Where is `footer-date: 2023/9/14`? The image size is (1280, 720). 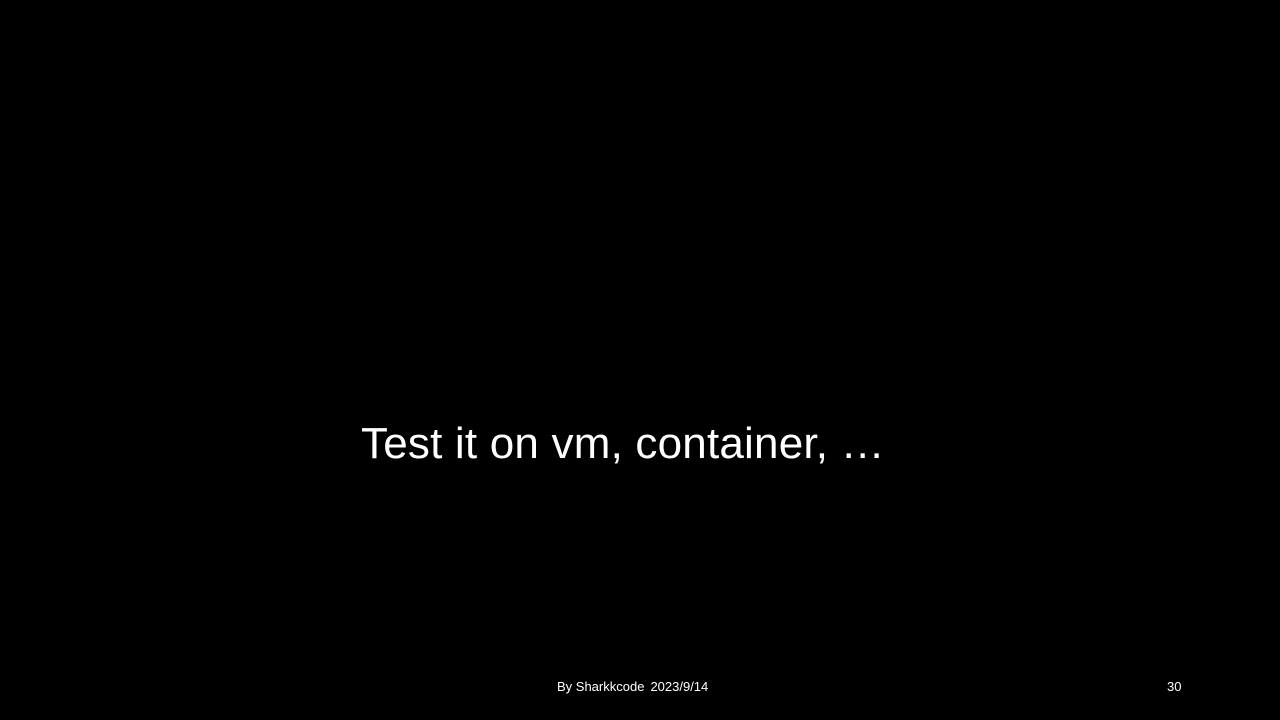
footer-date: 2023/9/14 is located at coordinates (679, 686).